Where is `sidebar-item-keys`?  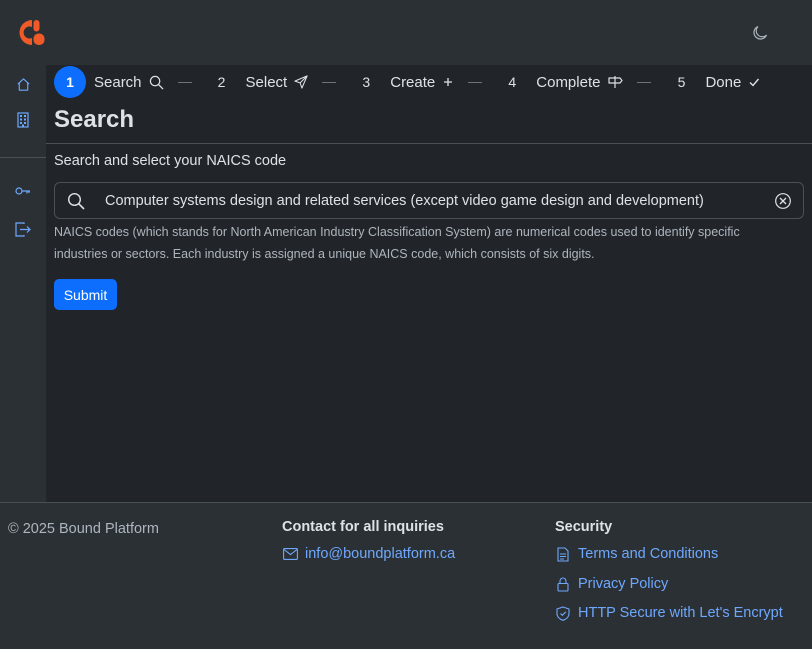
sidebar-item-keys is located at coordinates (23, 191).